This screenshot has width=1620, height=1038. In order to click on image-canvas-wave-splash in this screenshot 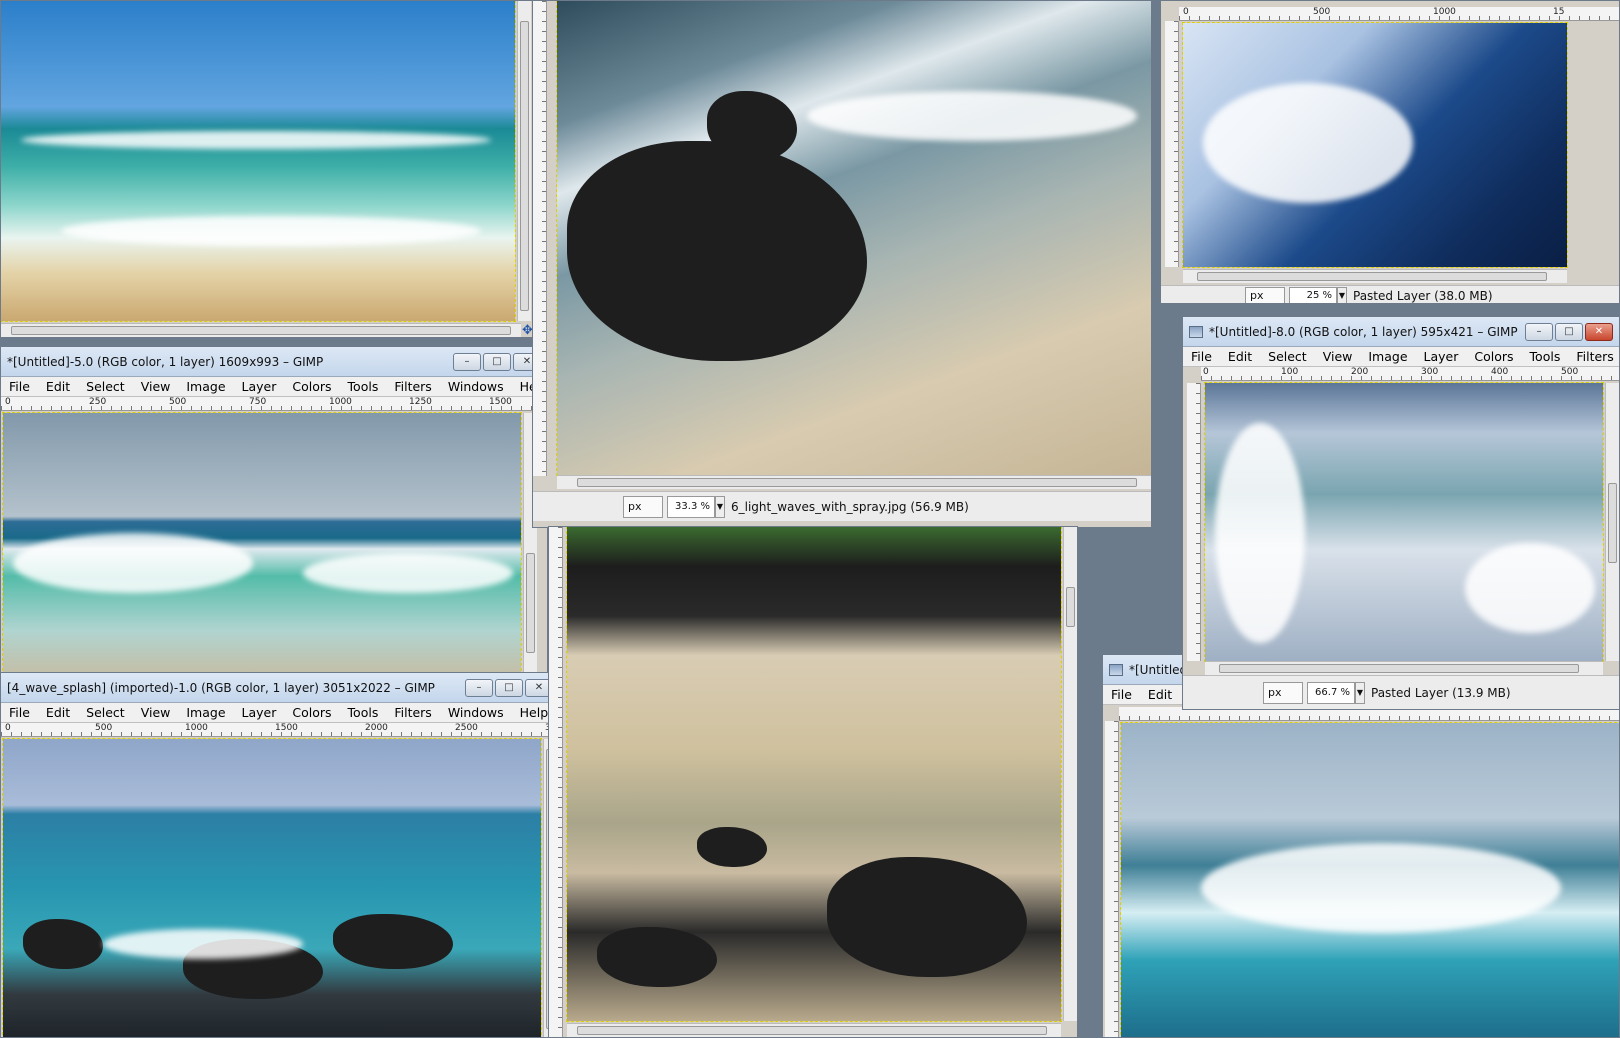, I will do `click(272, 887)`.